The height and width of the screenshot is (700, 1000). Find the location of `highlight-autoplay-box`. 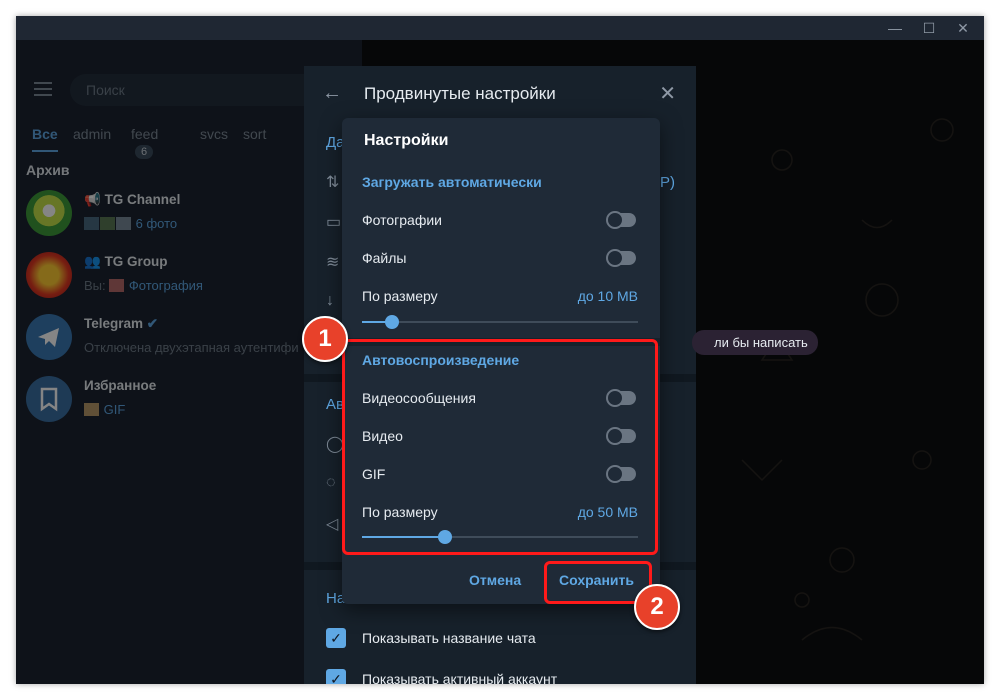

highlight-autoplay-box is located at coordinates (500, 447).